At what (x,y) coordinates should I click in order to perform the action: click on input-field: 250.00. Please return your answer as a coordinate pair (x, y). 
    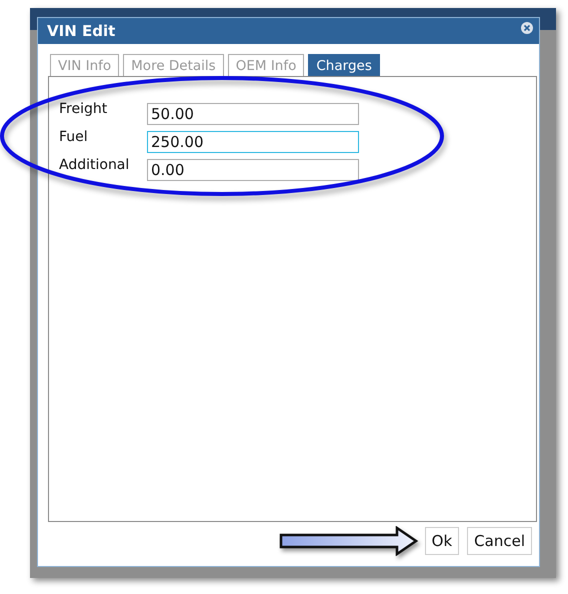
    Looking at the image, I should click on (253, 142).